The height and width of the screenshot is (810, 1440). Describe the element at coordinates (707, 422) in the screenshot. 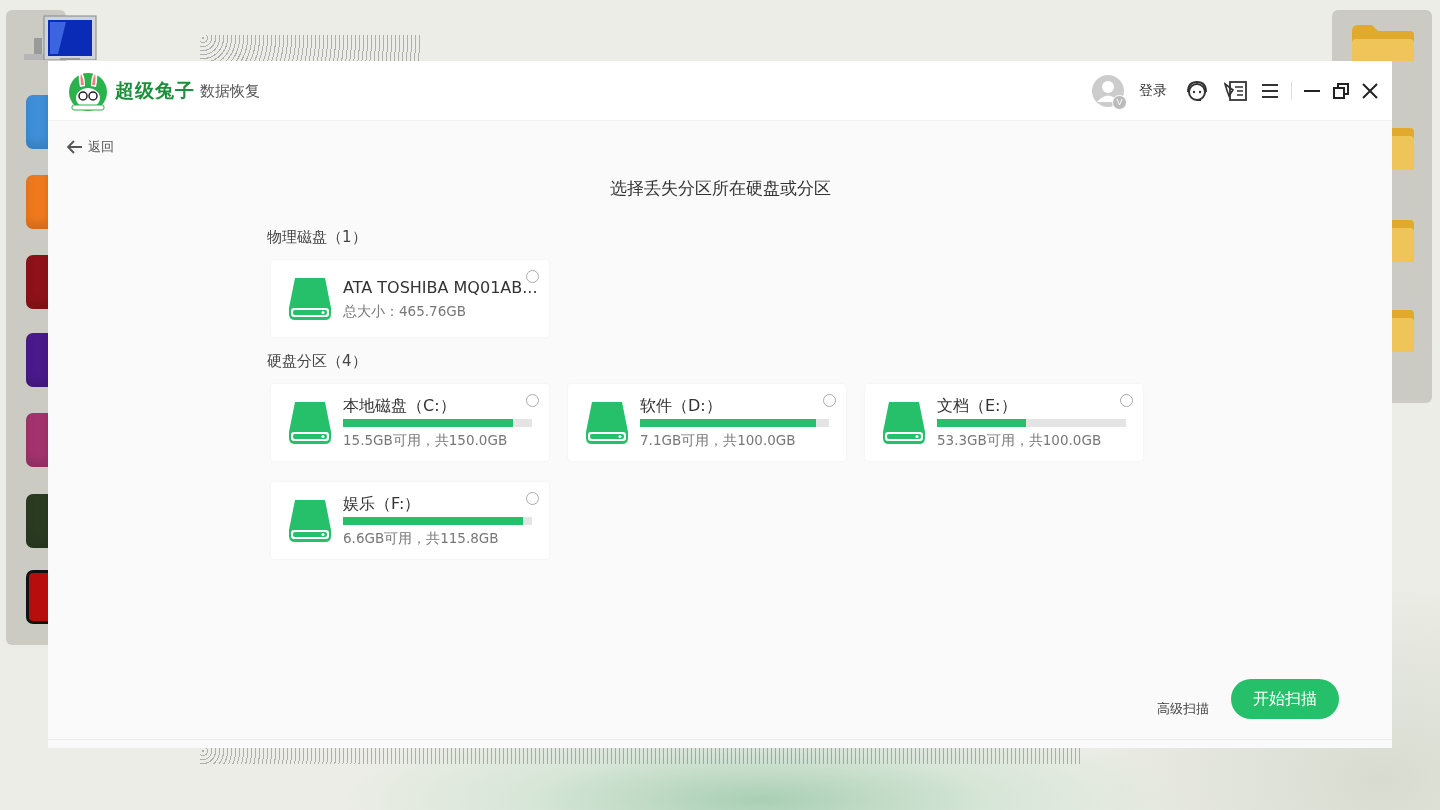

I see `disk-card: 软件（D:） 7.1GB可用，共100.0GB` at that location.